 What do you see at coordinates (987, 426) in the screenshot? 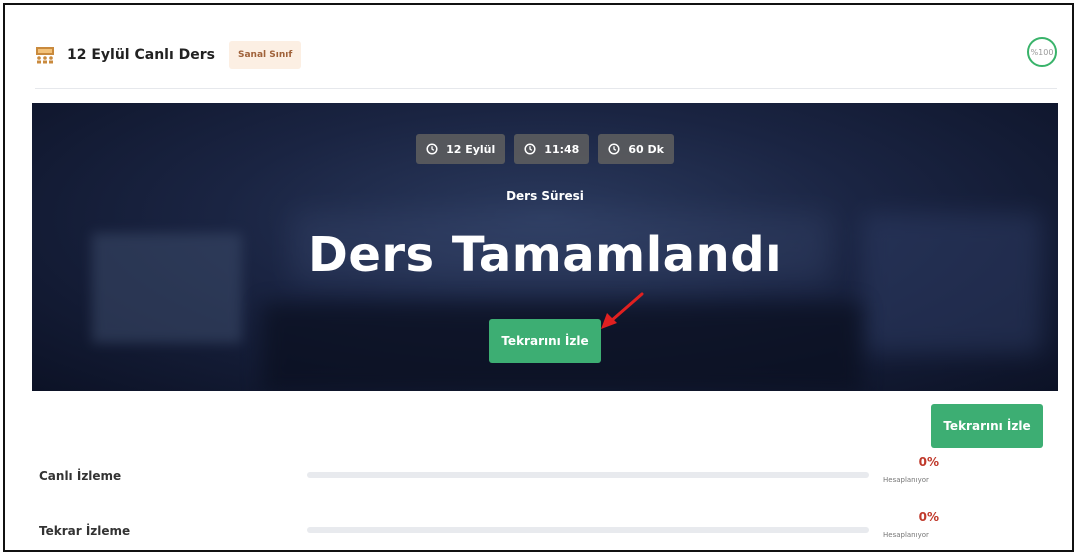
I see `replay-button-secondary: Tekrarını İzle` at bounding box center [987, 426].